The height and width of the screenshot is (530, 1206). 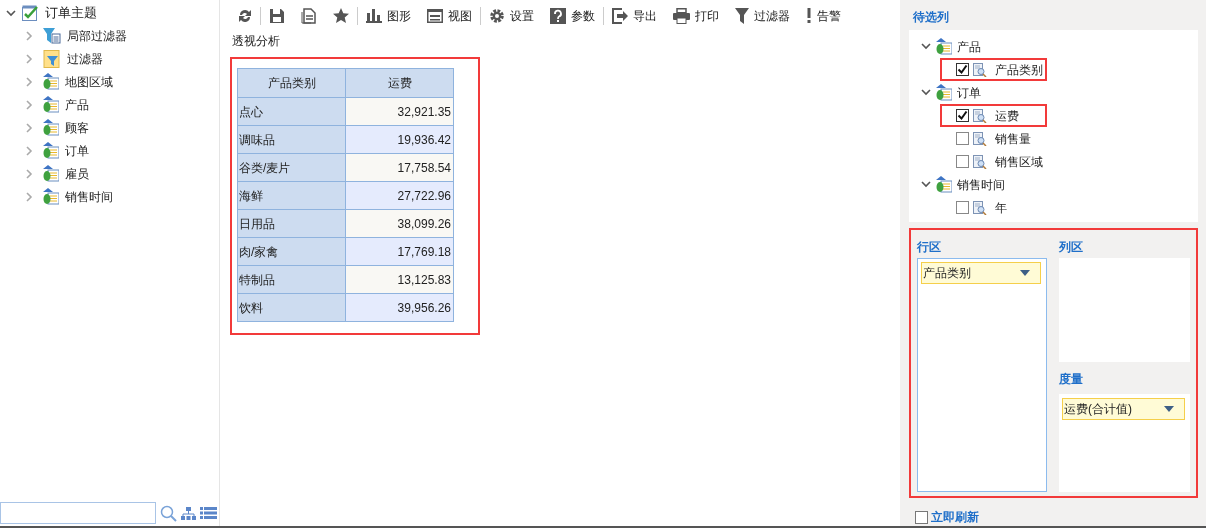 I want to click on window-icon, so click(x=435, y=16).